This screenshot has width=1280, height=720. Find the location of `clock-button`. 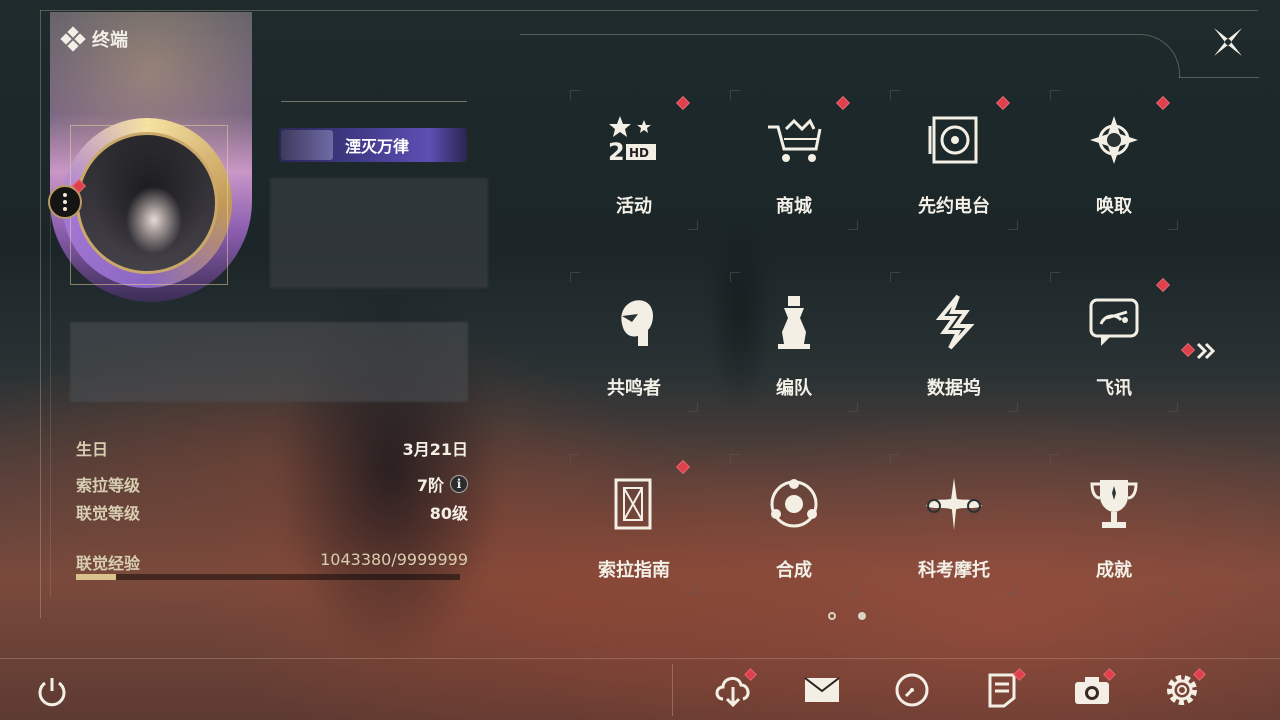

clock-button is located at coordinates (912, 692).